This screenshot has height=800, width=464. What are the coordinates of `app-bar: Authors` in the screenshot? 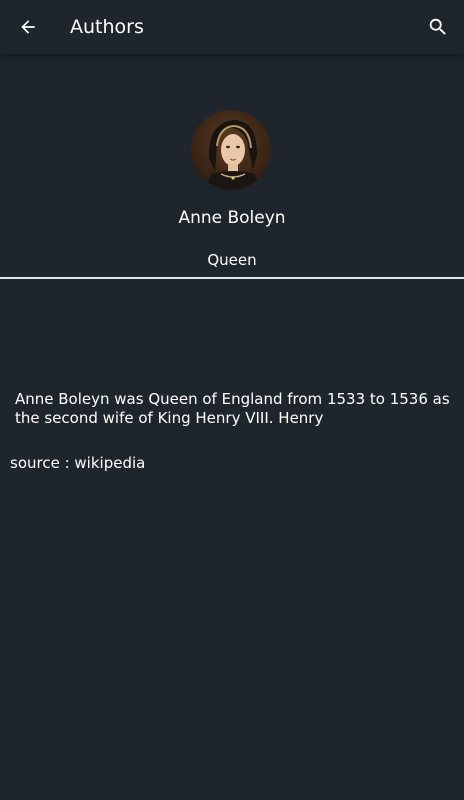 It's located at (232, 27).